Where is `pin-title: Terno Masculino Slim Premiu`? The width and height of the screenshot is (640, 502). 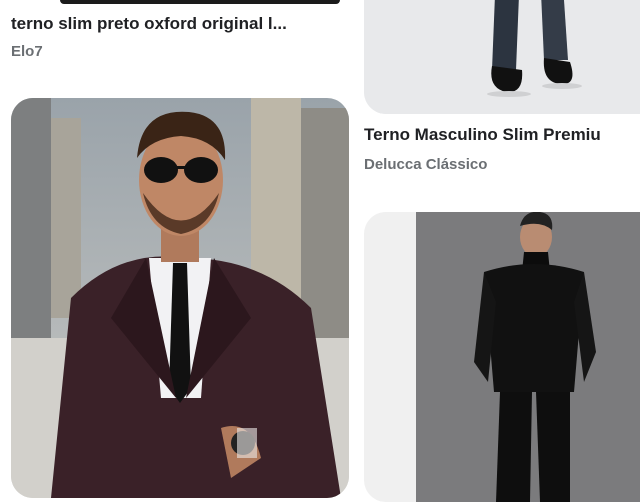
pin-title: Terno Masculino Slim Premiu is located at coordinates (502, 135).